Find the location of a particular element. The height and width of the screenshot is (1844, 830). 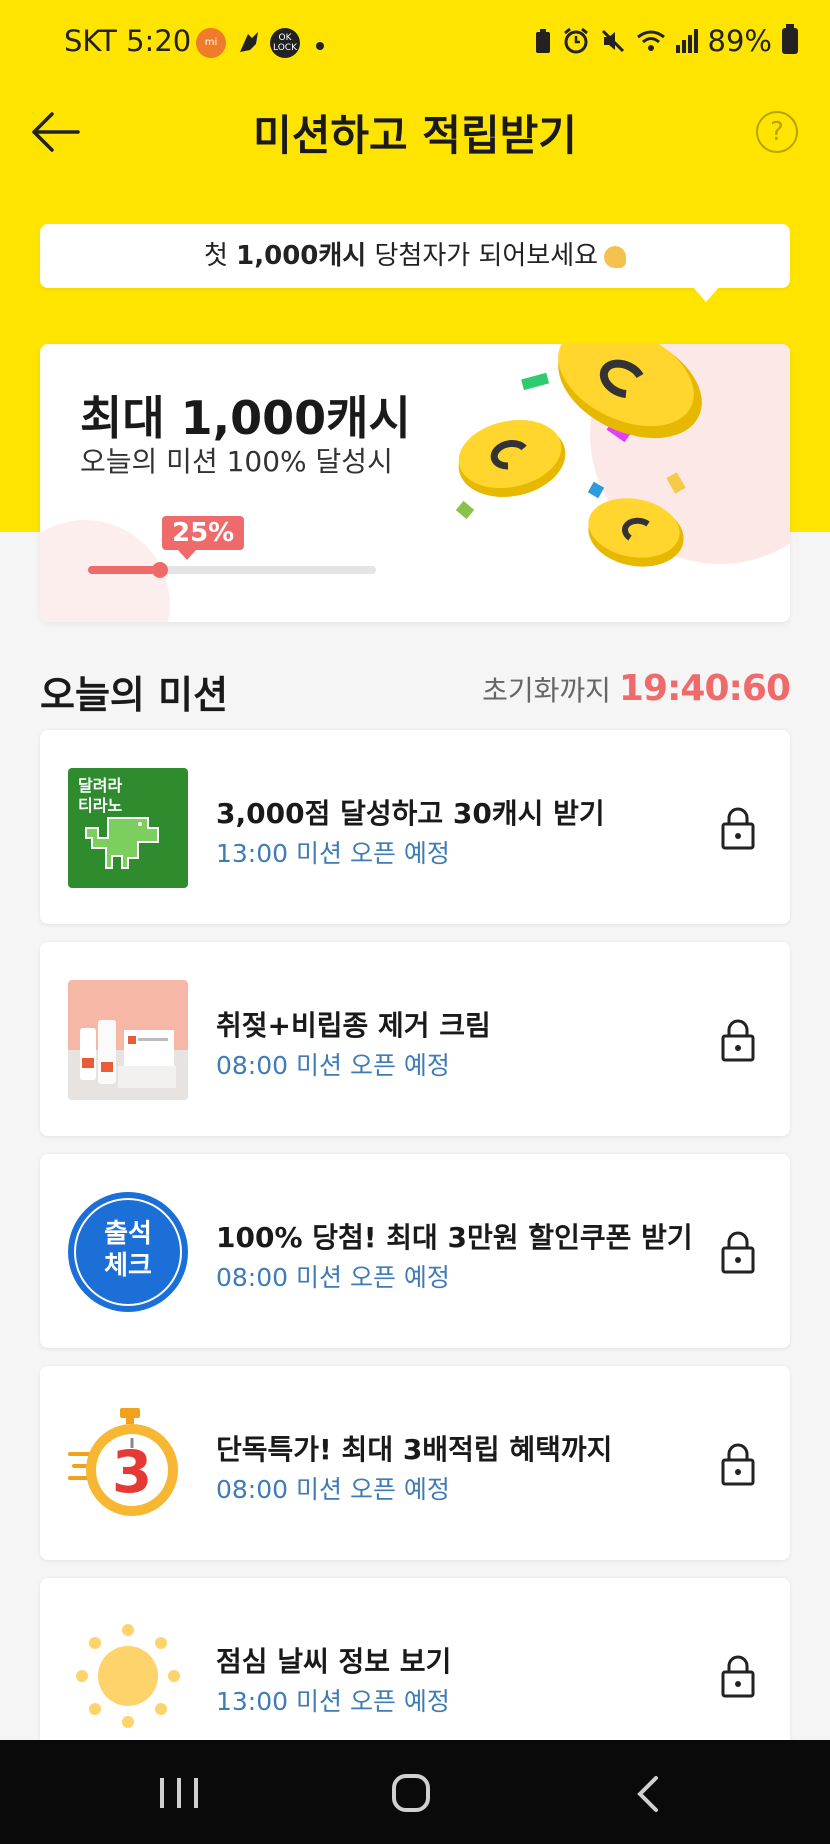

alarm-icon is located at coordinates (575, 40).